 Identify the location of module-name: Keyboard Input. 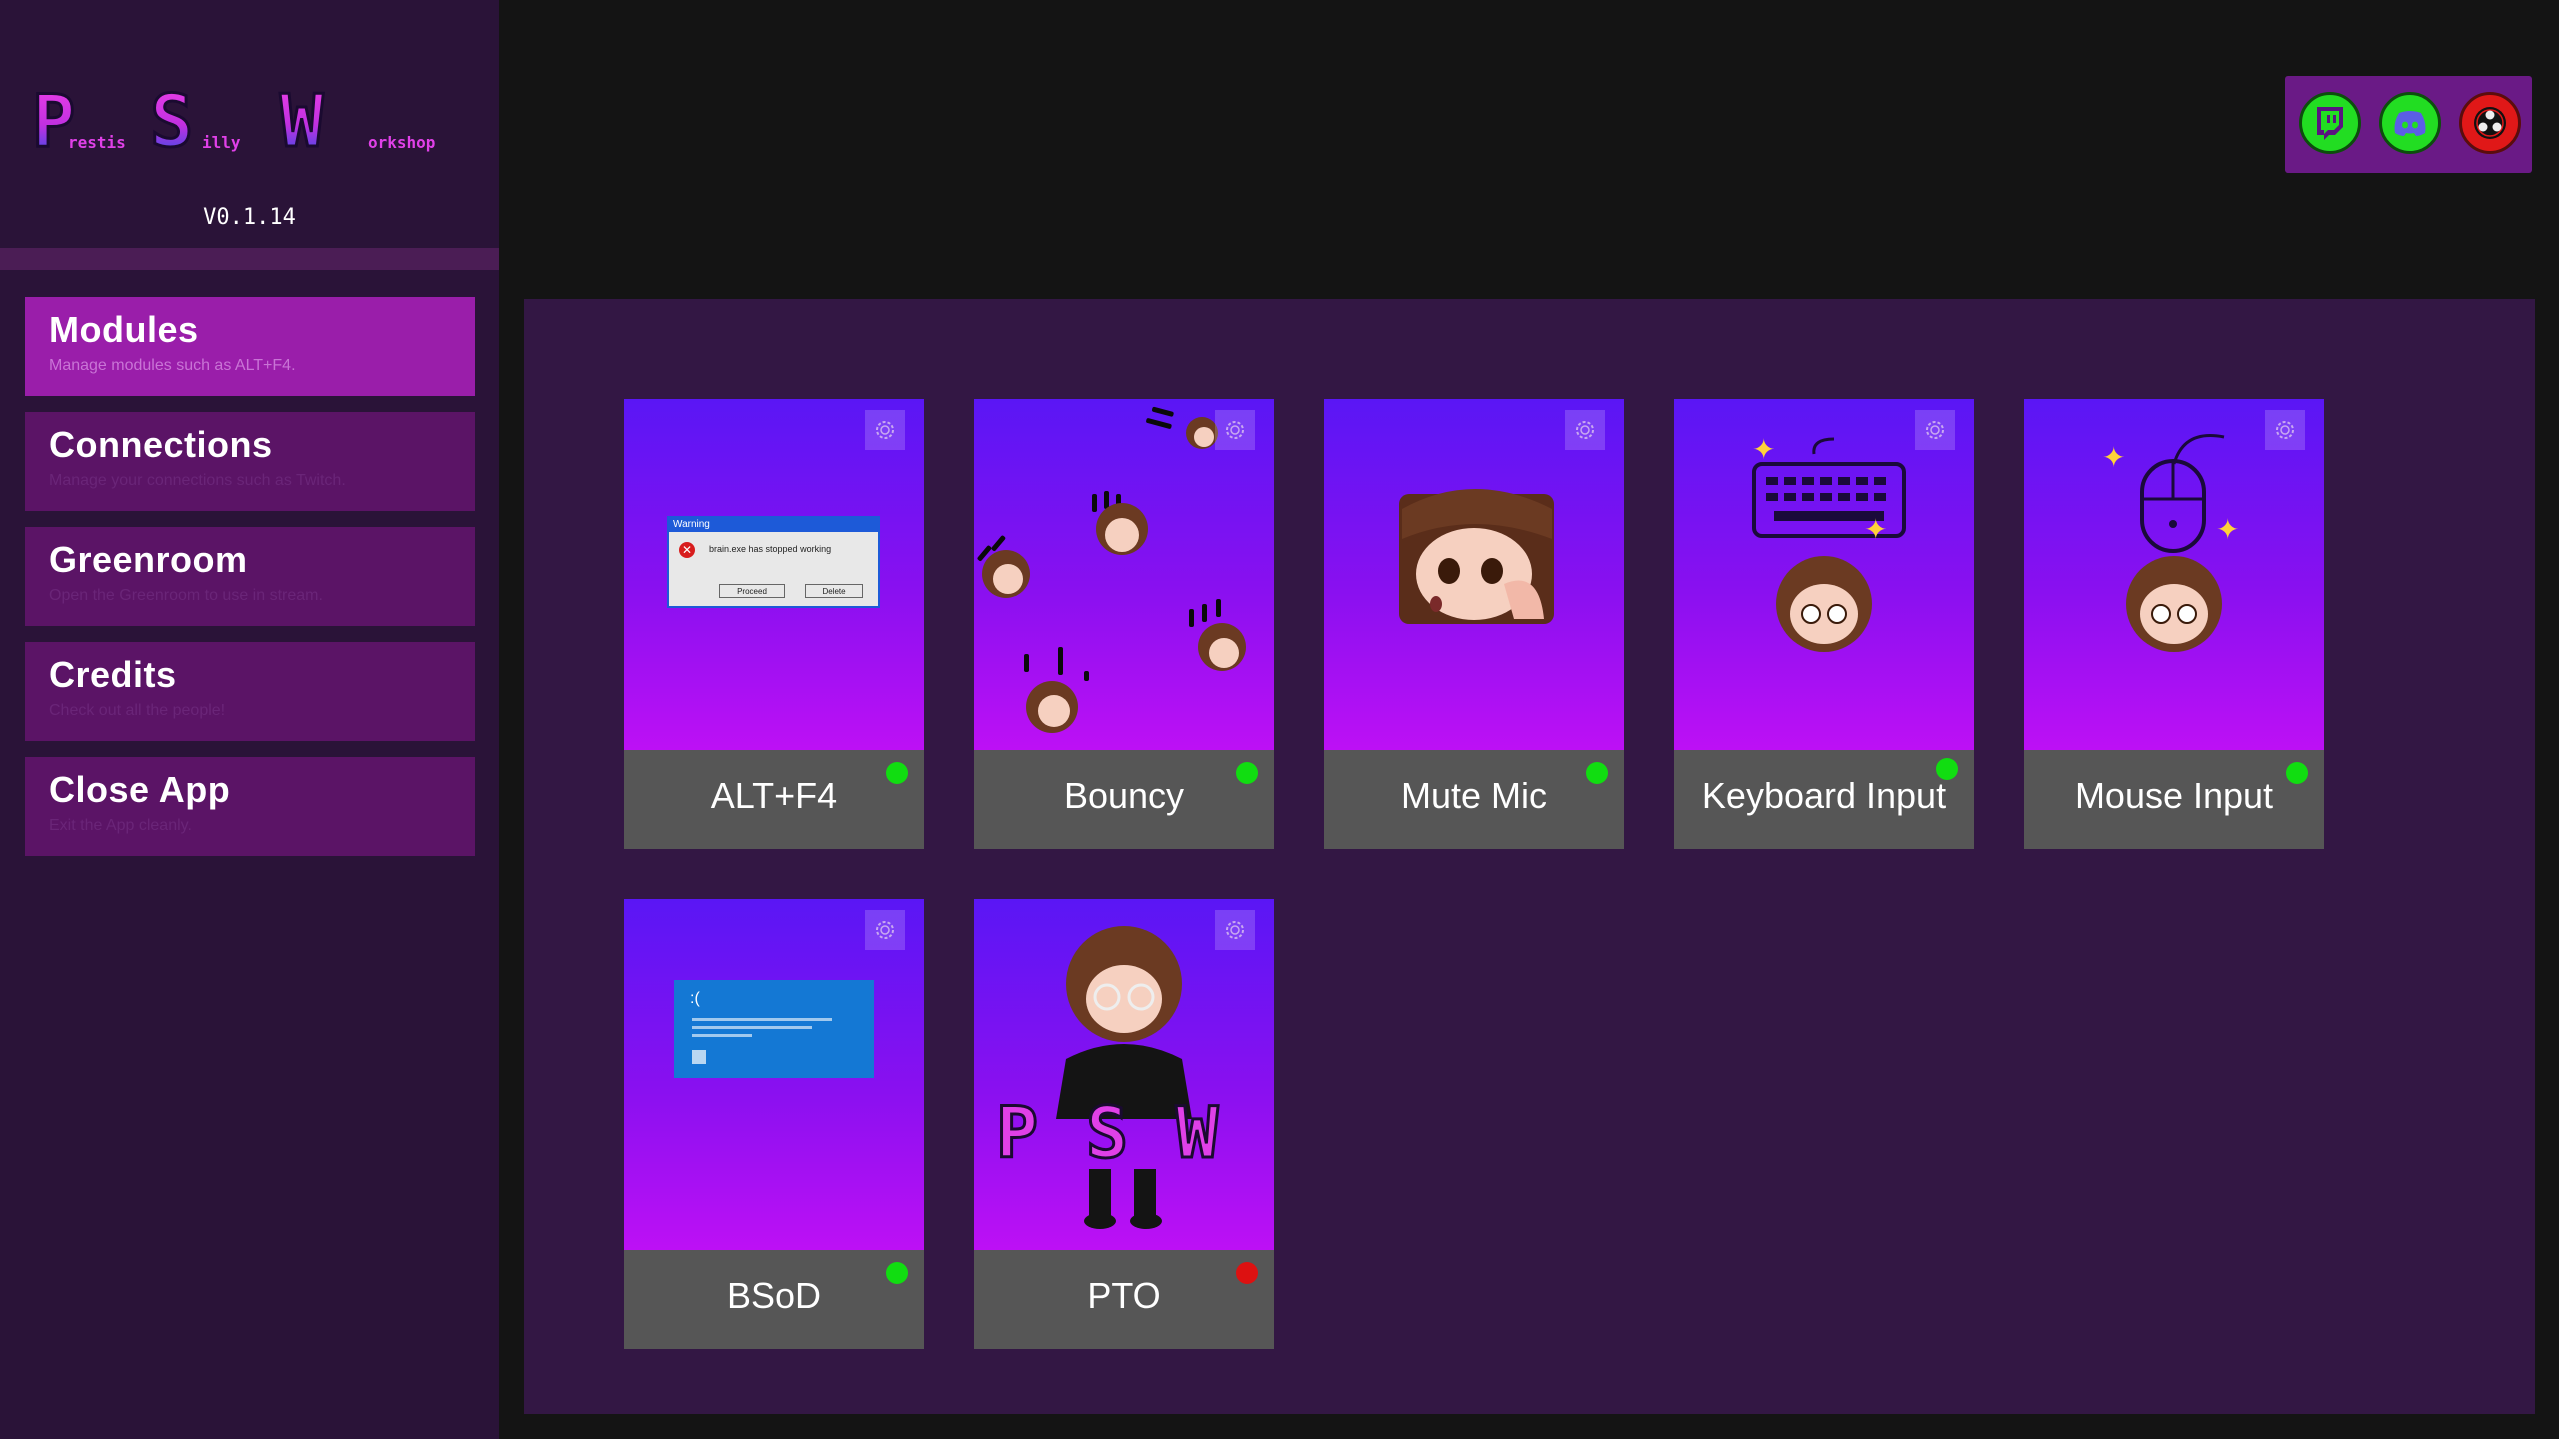
(1824, 795).